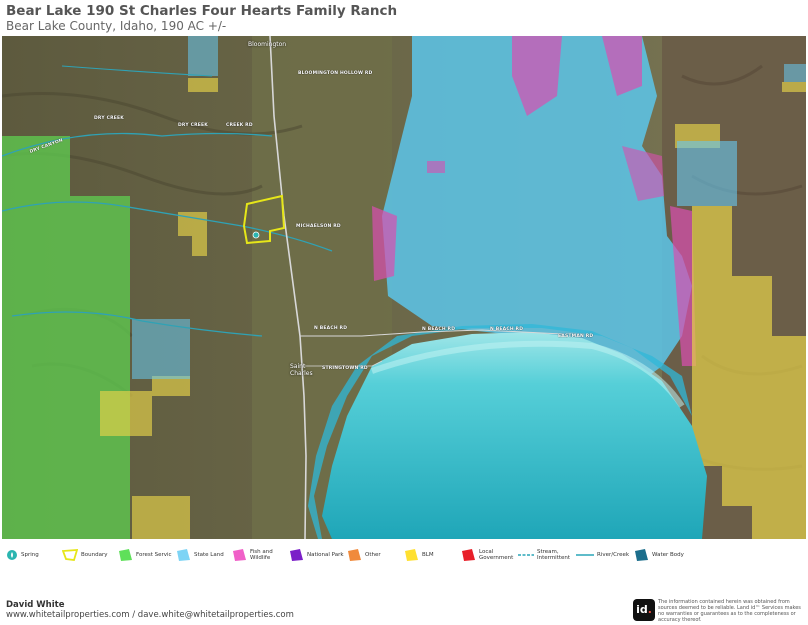 This screenshot has height=625, width=808. Describe the element at coordinates (526, 555) in the screenshot. I see `stream-intermittent-icon` at that location.